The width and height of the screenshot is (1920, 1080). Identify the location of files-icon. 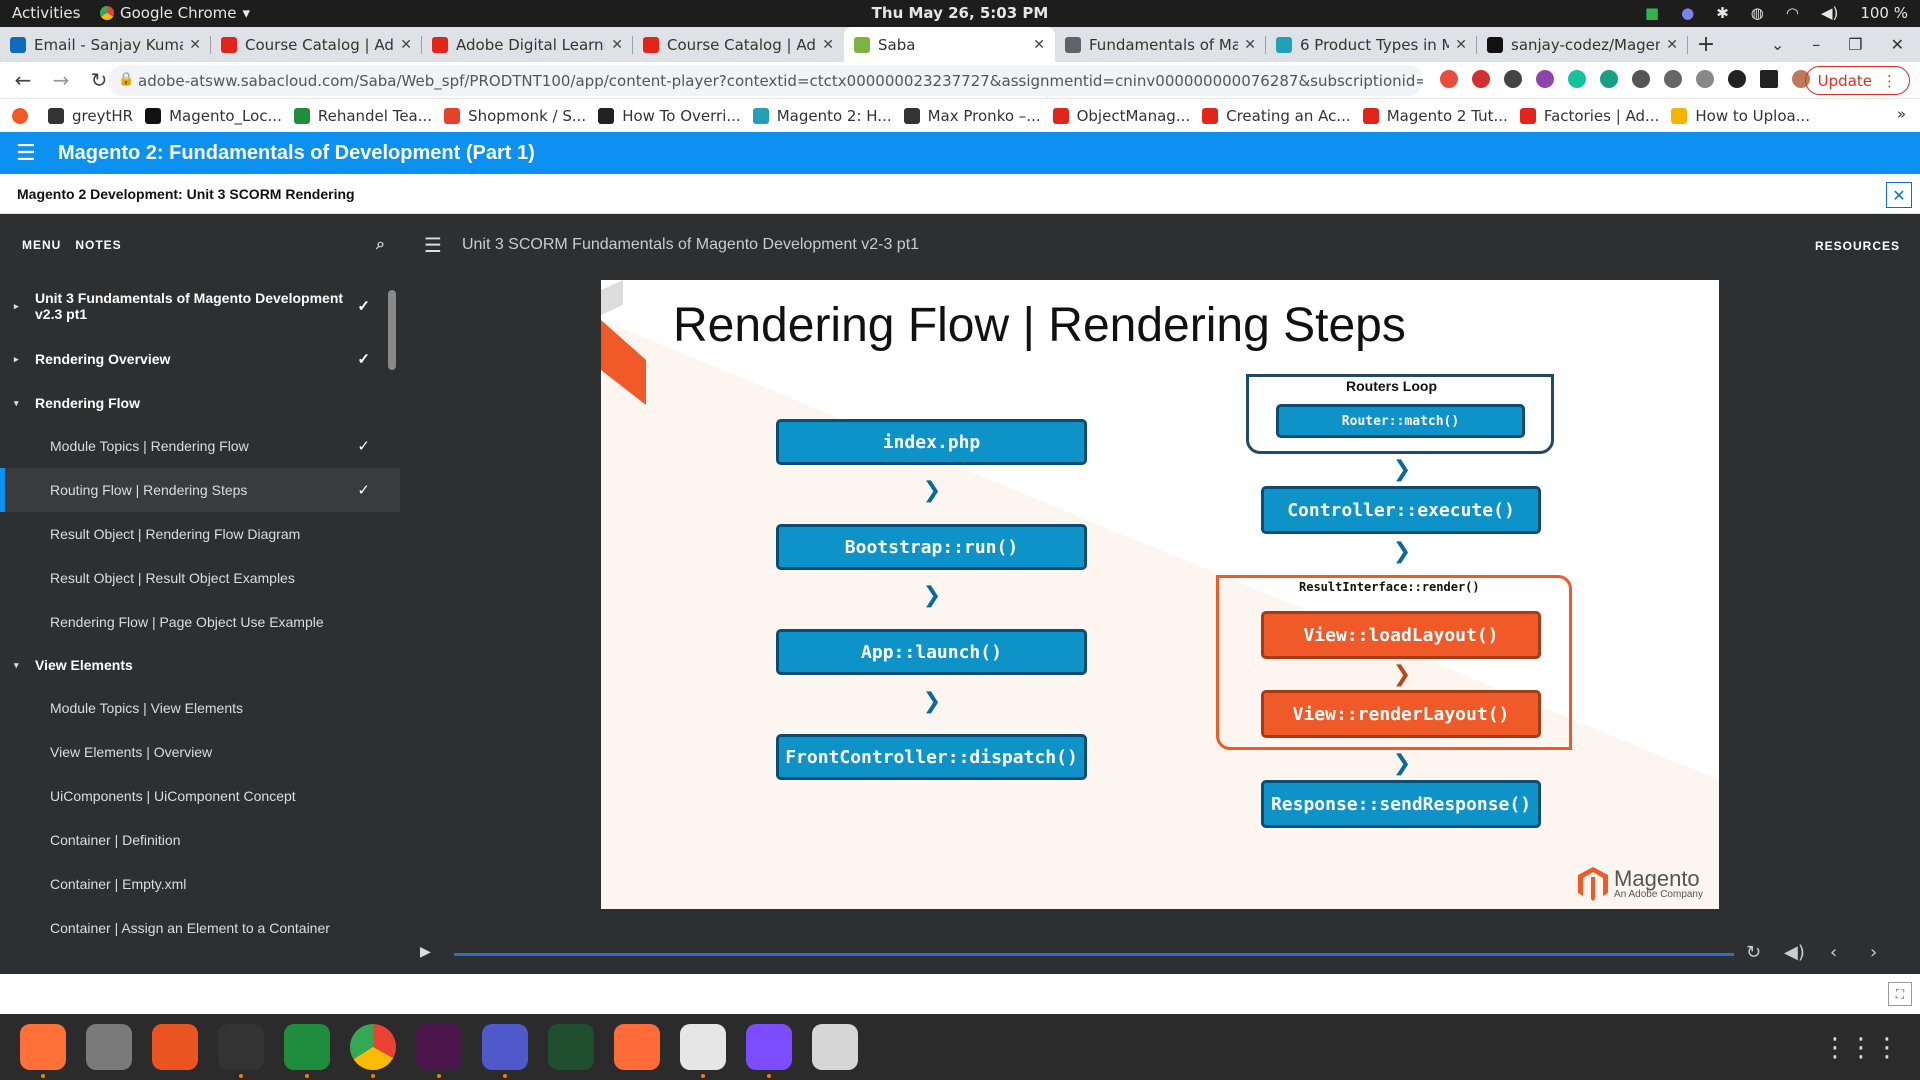
(109, 1047).